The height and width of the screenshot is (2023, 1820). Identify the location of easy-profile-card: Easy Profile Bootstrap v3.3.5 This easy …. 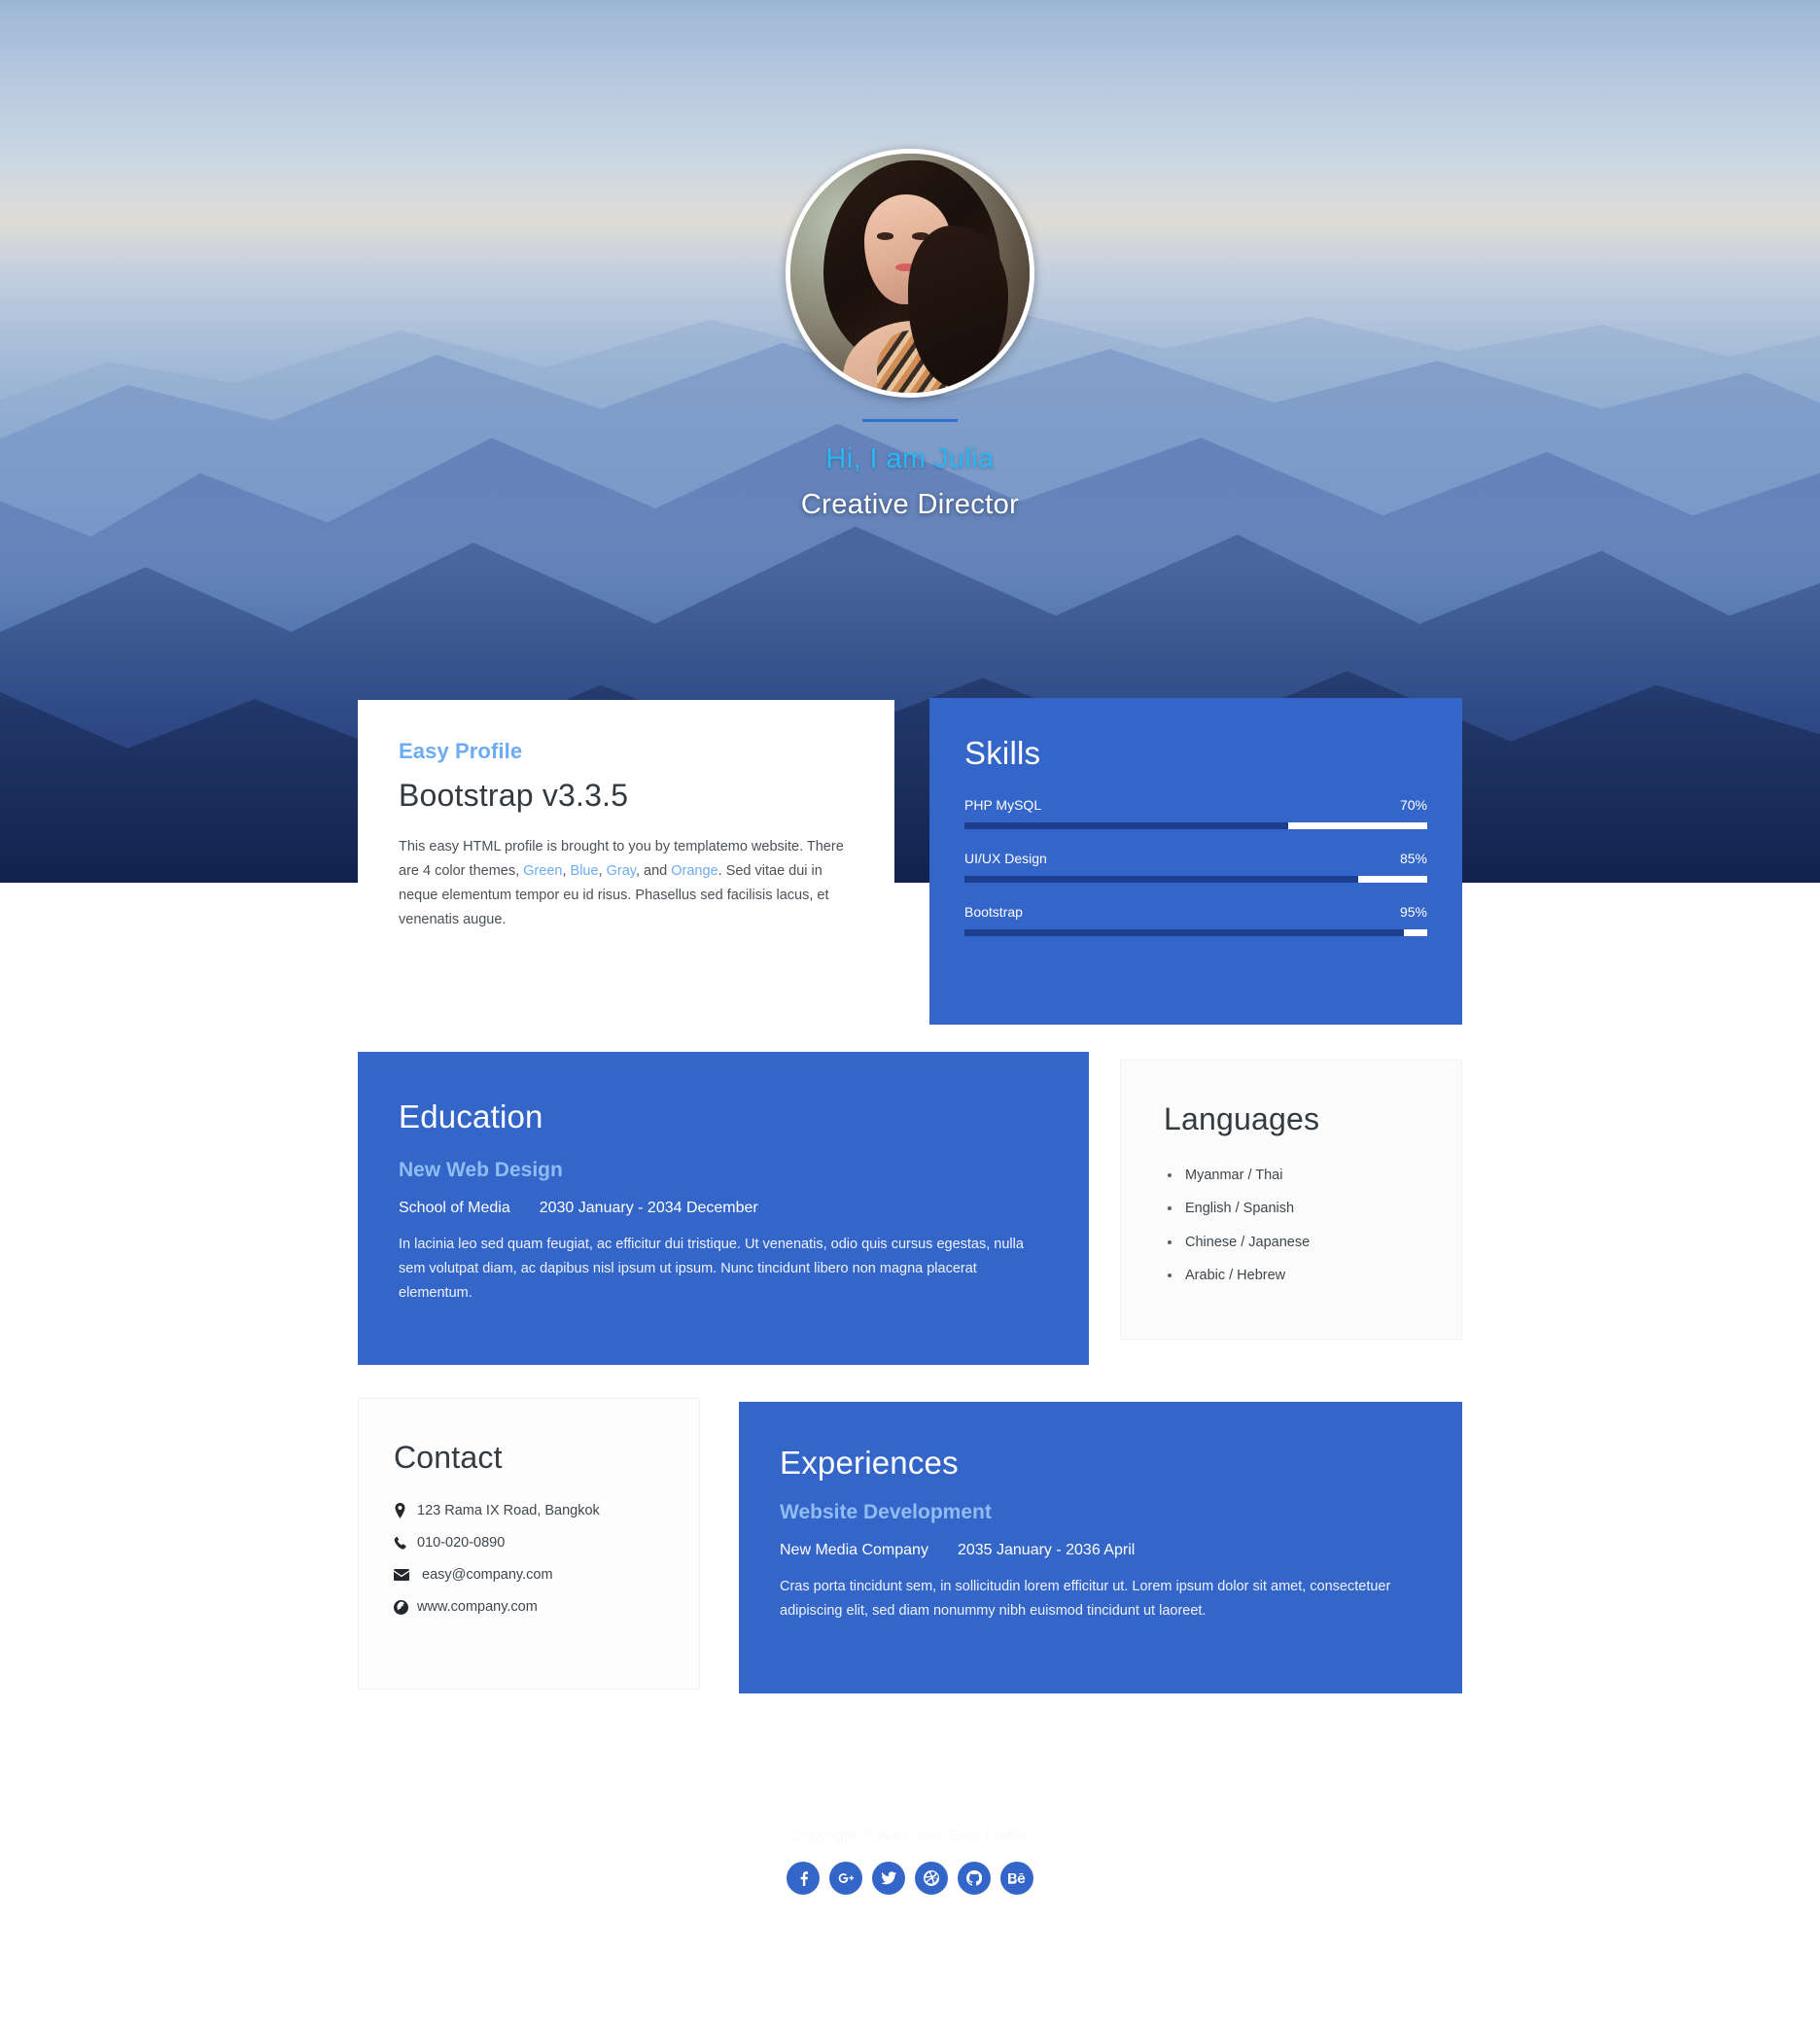
(626, 831).